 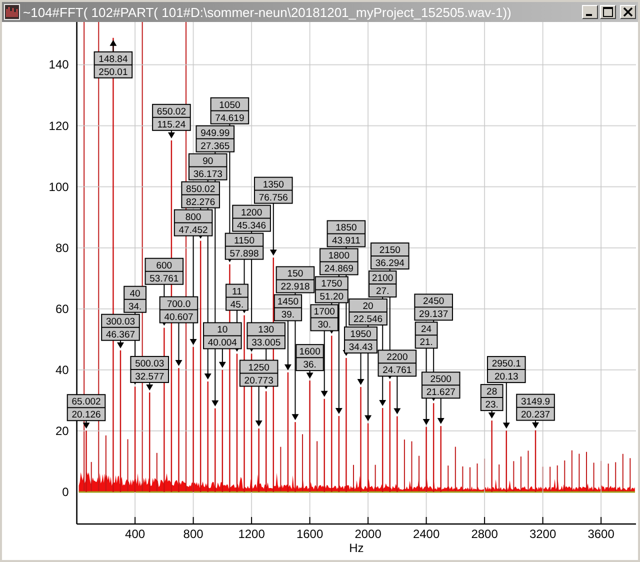 I want to click on x-tick-label: 1600, so click(x=310, y=534).